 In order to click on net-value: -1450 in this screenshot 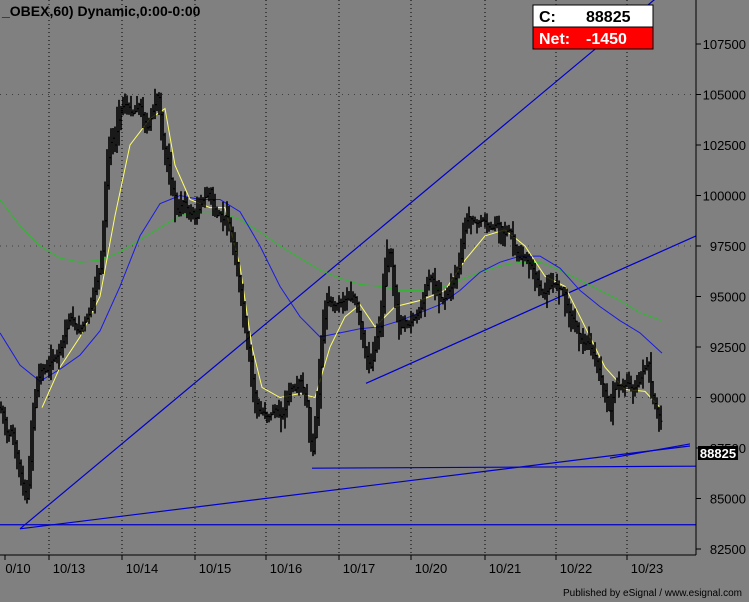, I will do `click(606, 39)`.